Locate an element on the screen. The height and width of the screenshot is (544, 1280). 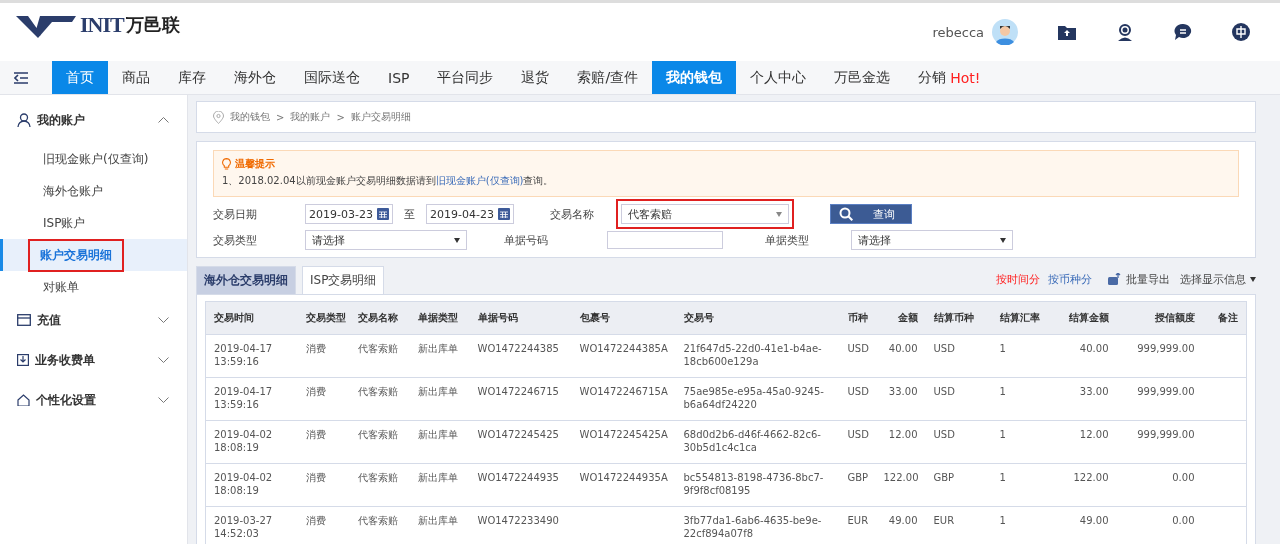
breadcrumb-link: 账户交易明细 is located at coordinates (380, 117).